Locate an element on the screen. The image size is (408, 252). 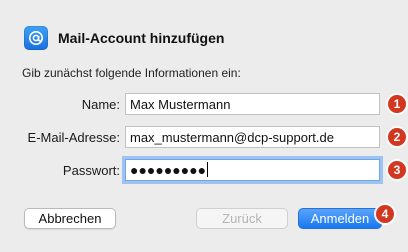
email-row: E-Mail-Adresse: 2 is located at coordinates (204, 138).